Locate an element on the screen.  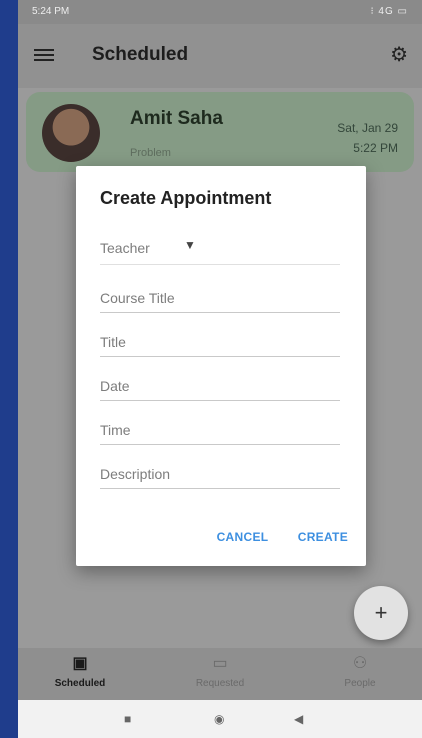
cancel-button: CANCEL is located at coordinates (243, 537).